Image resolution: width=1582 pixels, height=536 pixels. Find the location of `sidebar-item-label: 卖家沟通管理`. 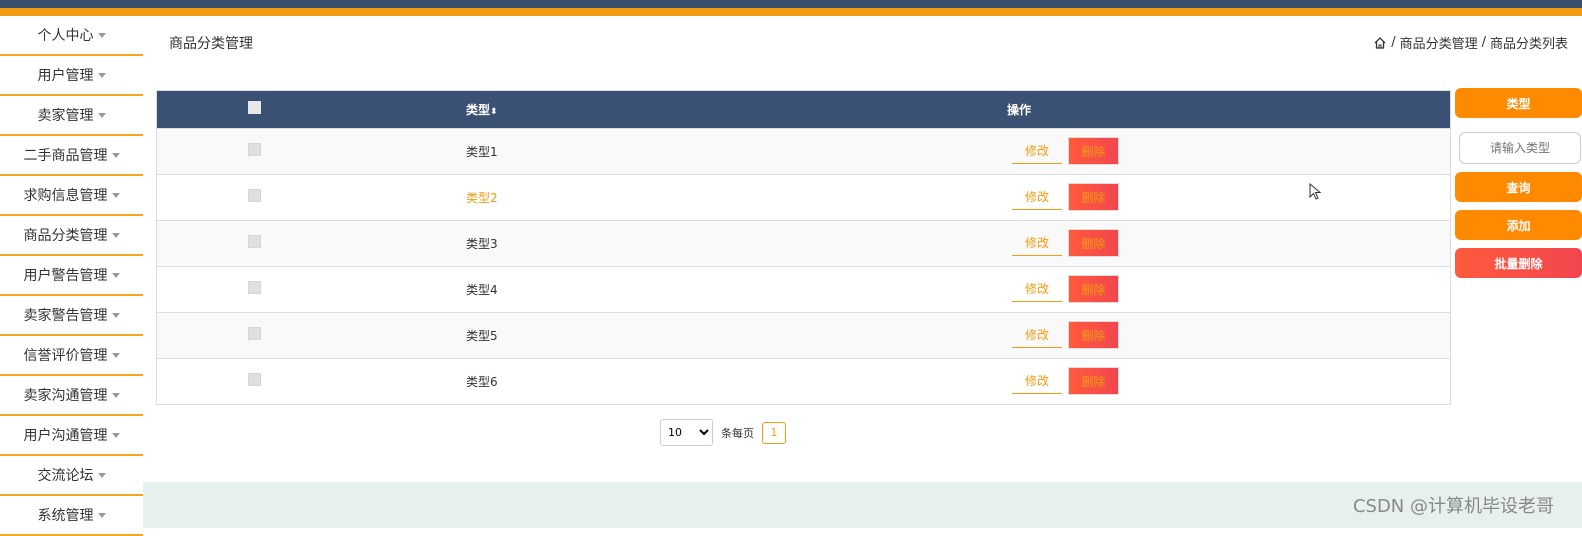

sidebar-item-label: 卖家沟通管理 is located at coordinates (65, 396).